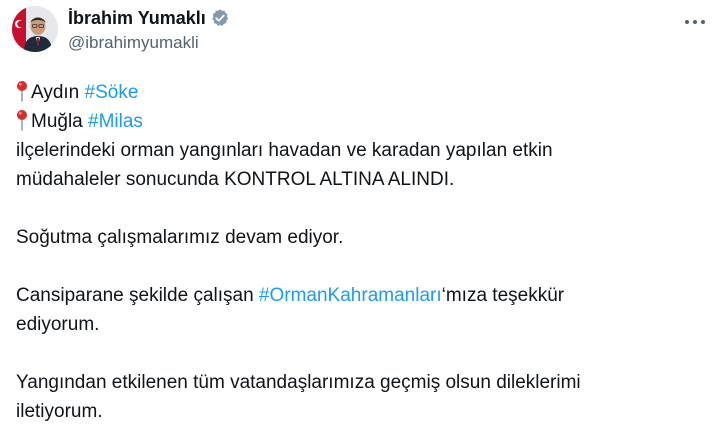 The image size is (724, 438). Describe the element at coordinates (60, 121) in the screenshot. I see `place-mugla: Muğla` at that location.